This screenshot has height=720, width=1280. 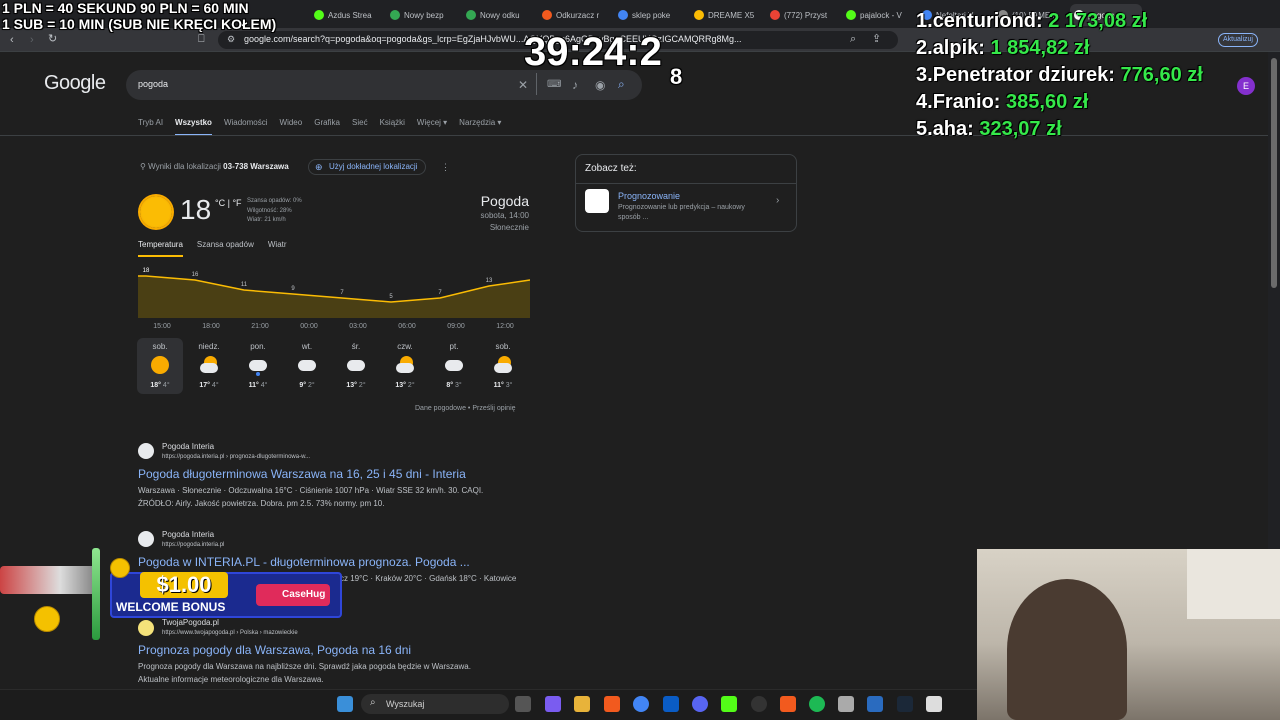 I want to click on mic-icon: ♪, so click(x=575, y=85).